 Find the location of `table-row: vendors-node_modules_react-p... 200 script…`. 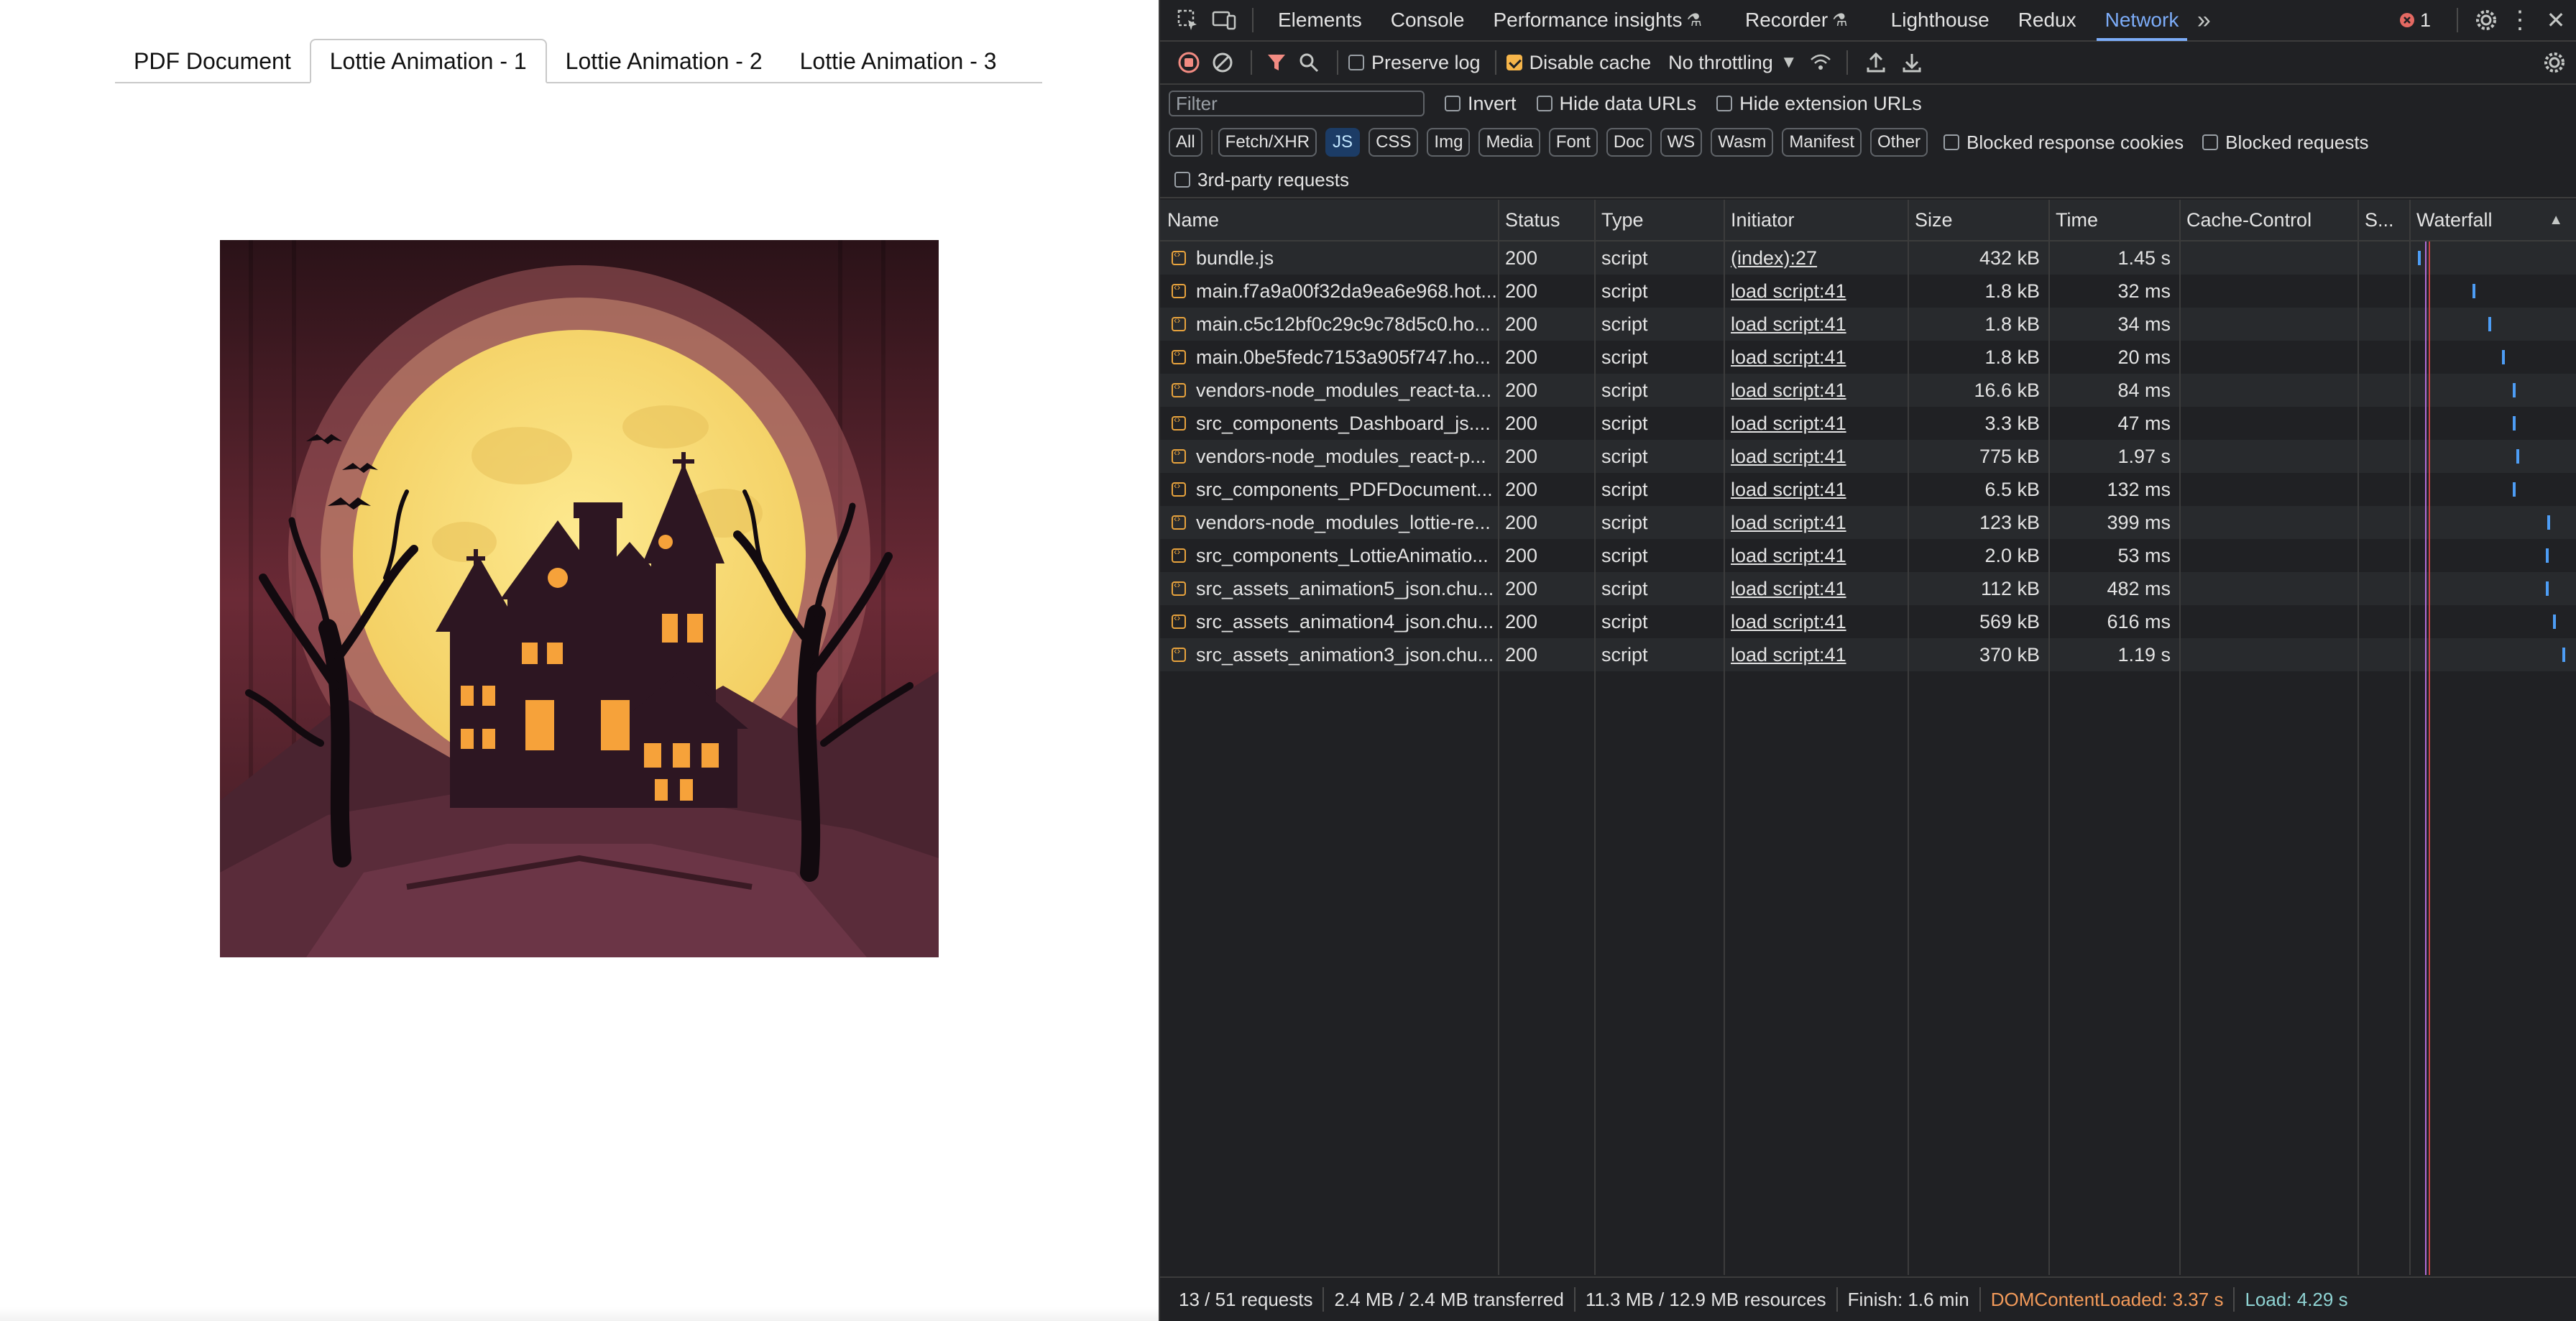

table-row: vendors-node_modules_react-p... 200 script… is located at coordinates (1868, 456).